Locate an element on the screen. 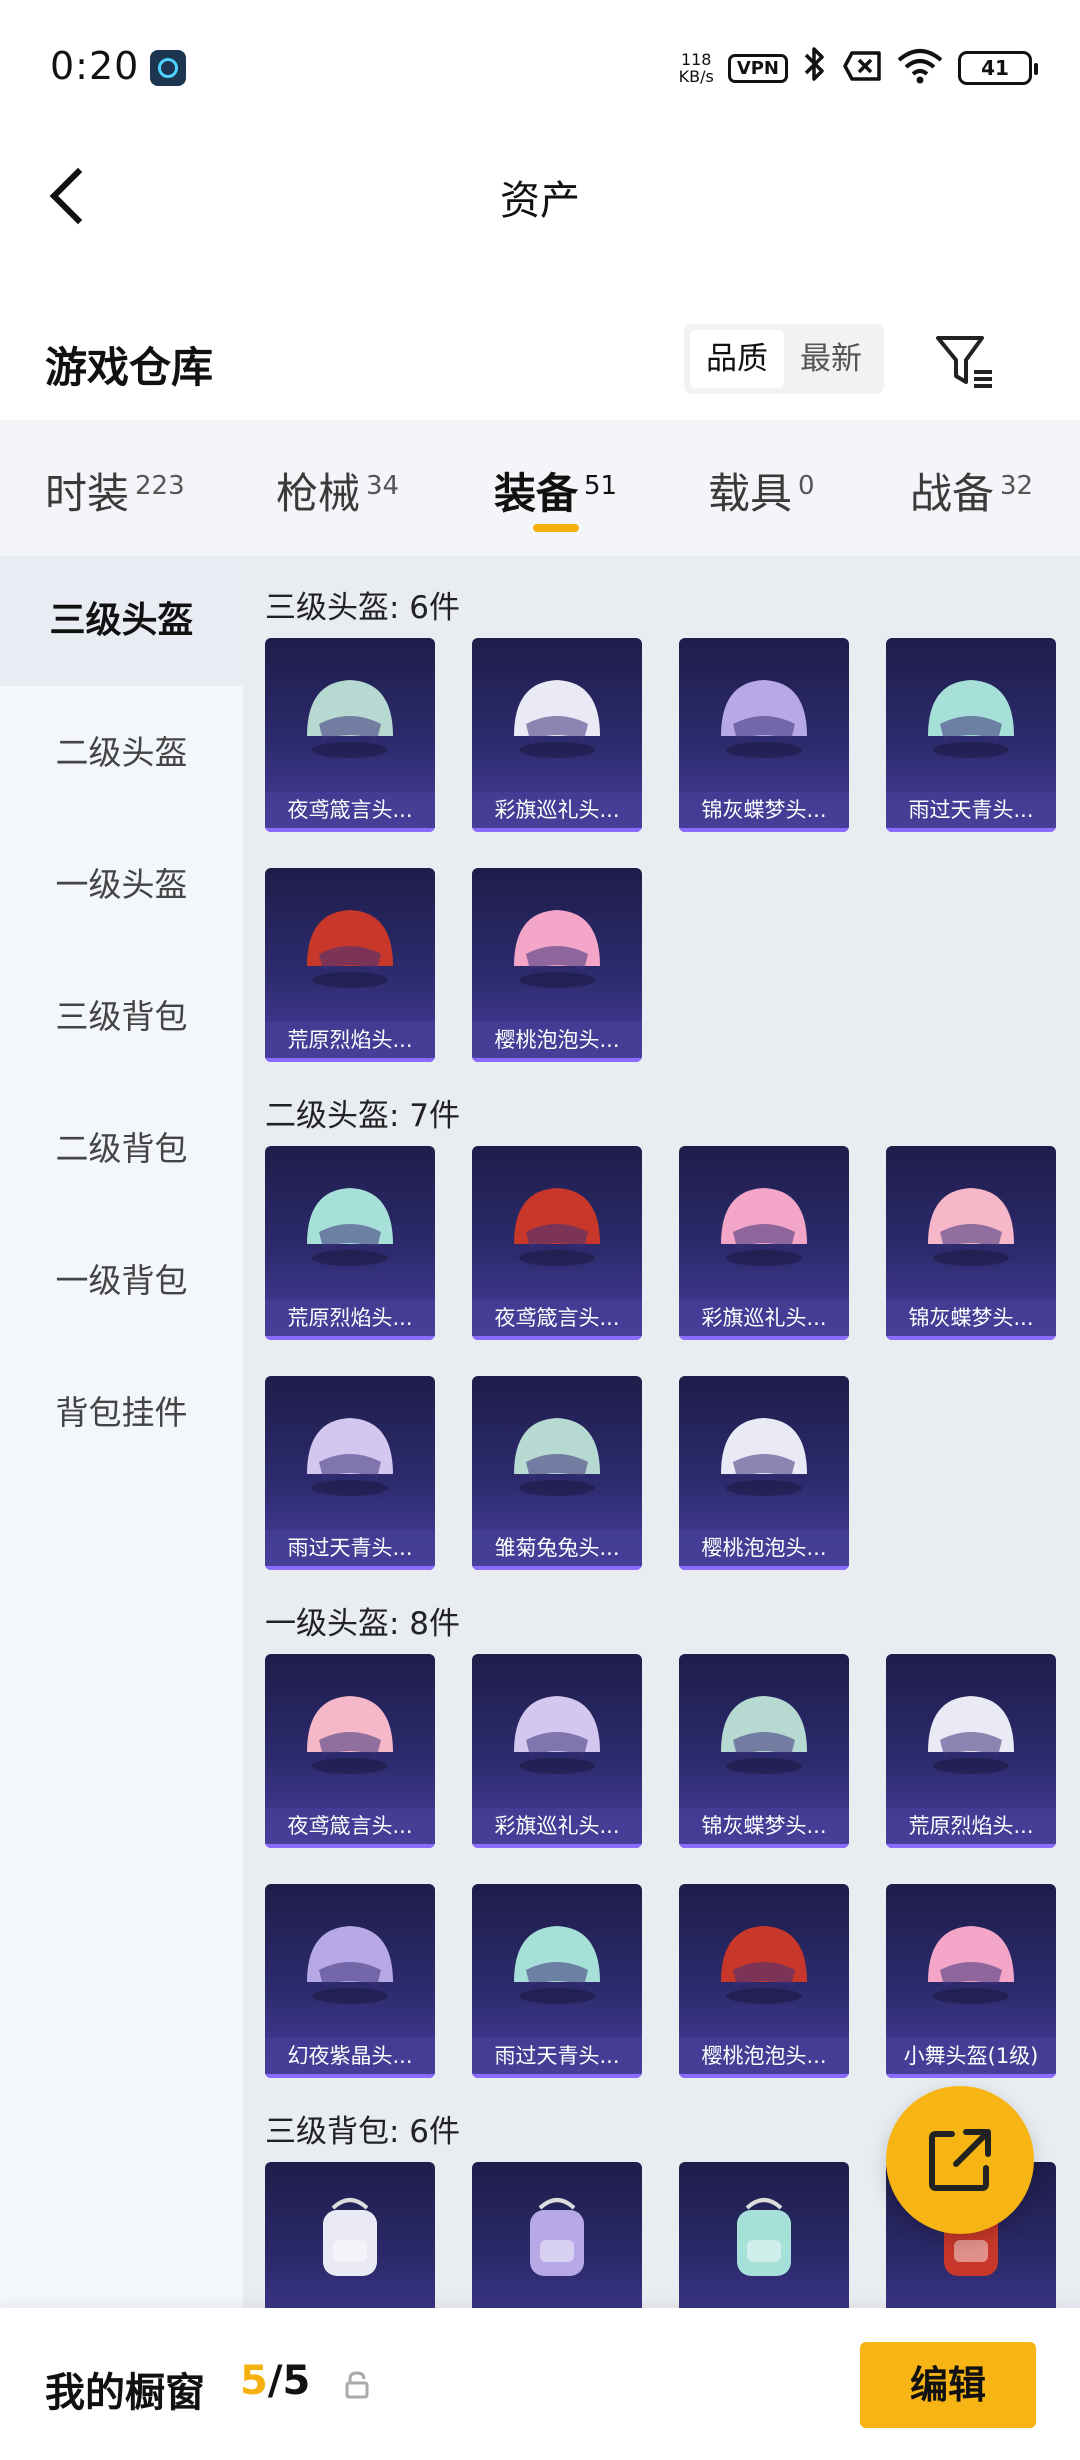 Image resolution: width=1080 pixels, height=2460 pixels. active-tab-indicator is located at coordinates (556, 528).